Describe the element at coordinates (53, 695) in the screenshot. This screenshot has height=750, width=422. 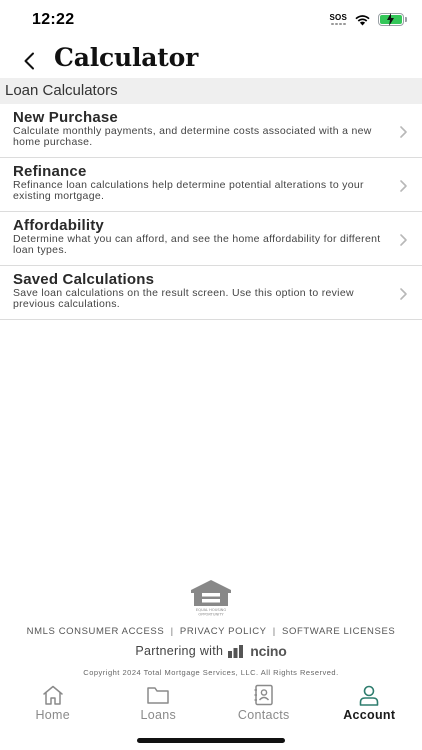
I see `home-icon` at that location.